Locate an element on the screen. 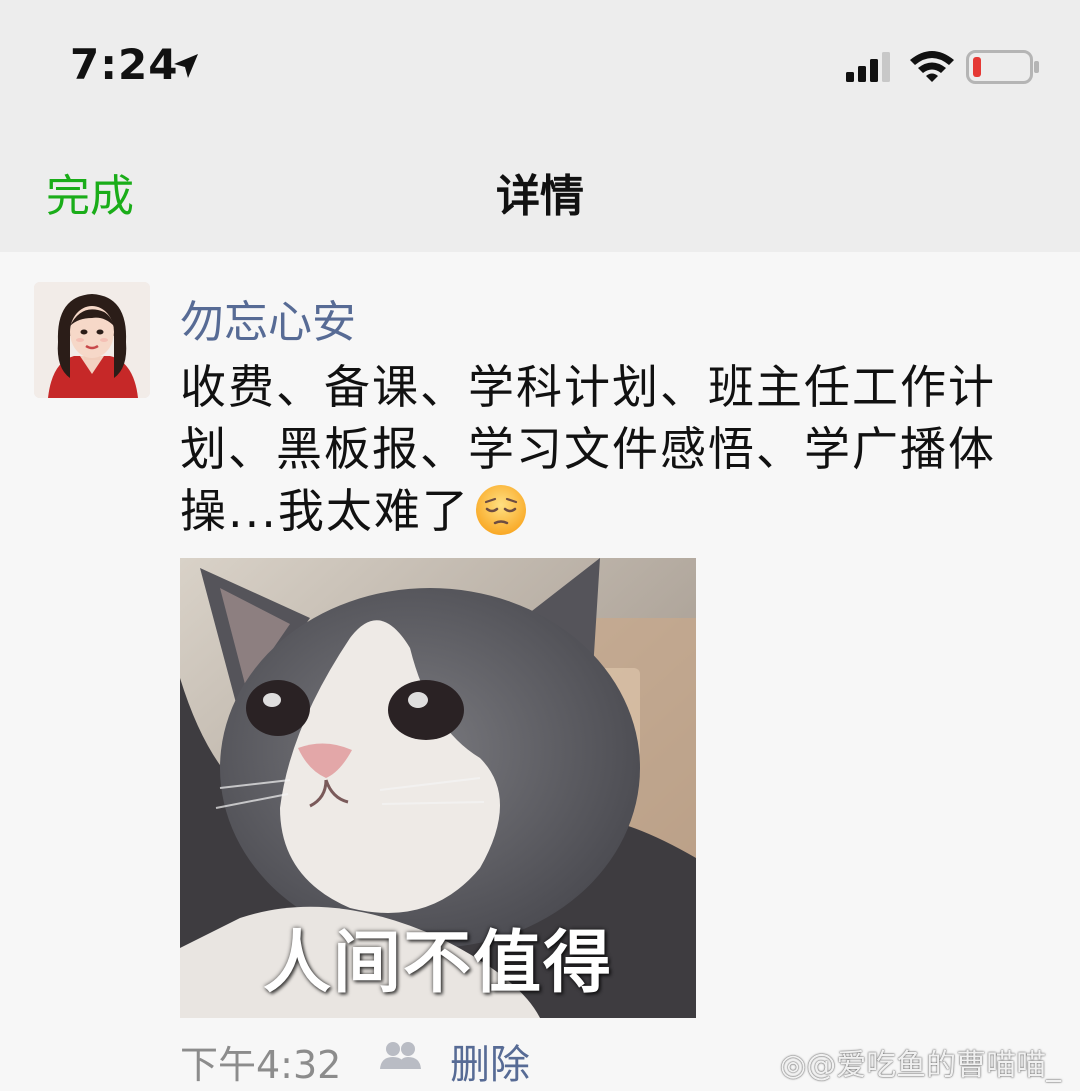 The width and height of the screenshot is (1080, 1091). weibo-watermark: ◎@爱吃鱼的曹喵喵_ is located at coordinates (920, 1062).